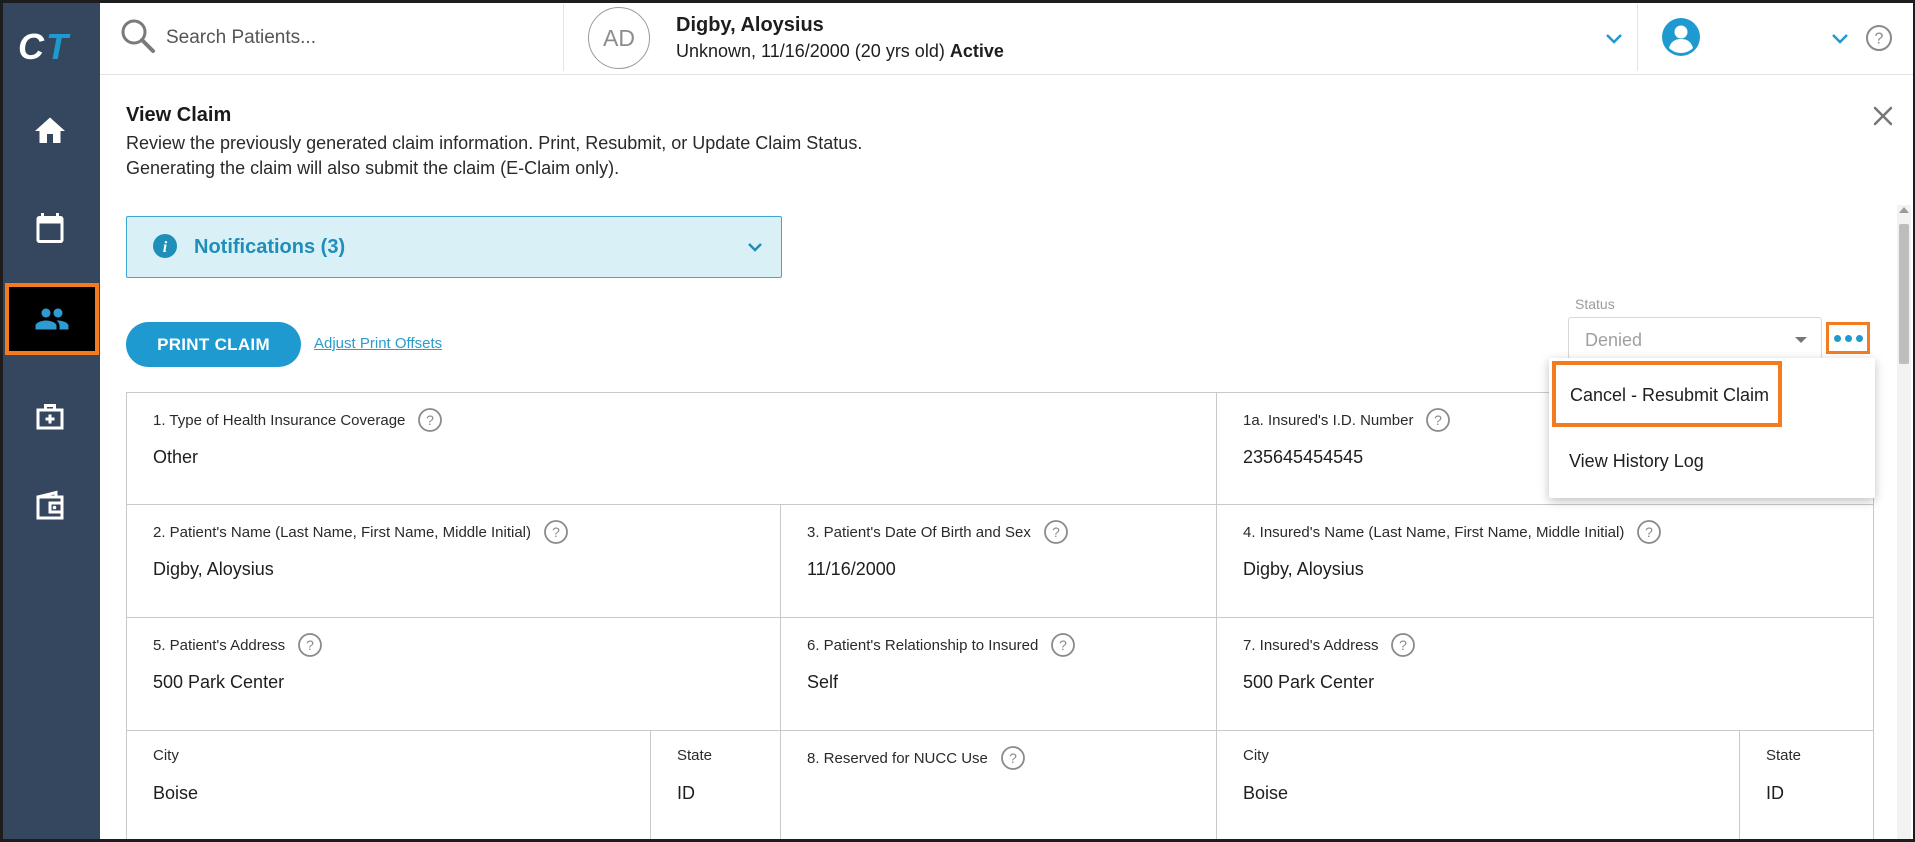 The image size is (1915, 842). What do you see at coordinates (179, 115) in the screenshot?
I see `page-title: View Claim` at bounding box center [179, 115].